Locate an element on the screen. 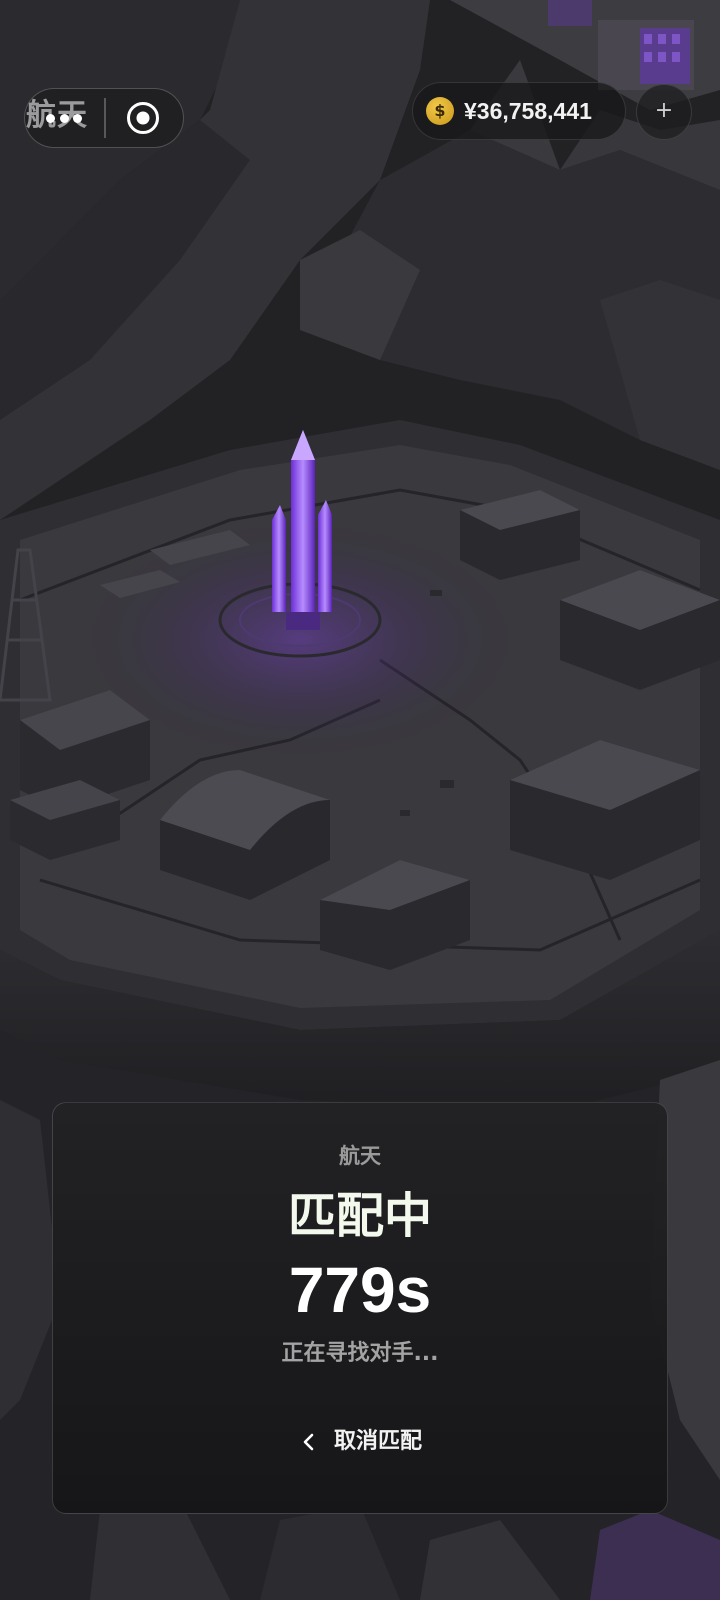 This screenshot has height=1600, width=720. matching-timer: 779s is located at coordinates (360, 1290).